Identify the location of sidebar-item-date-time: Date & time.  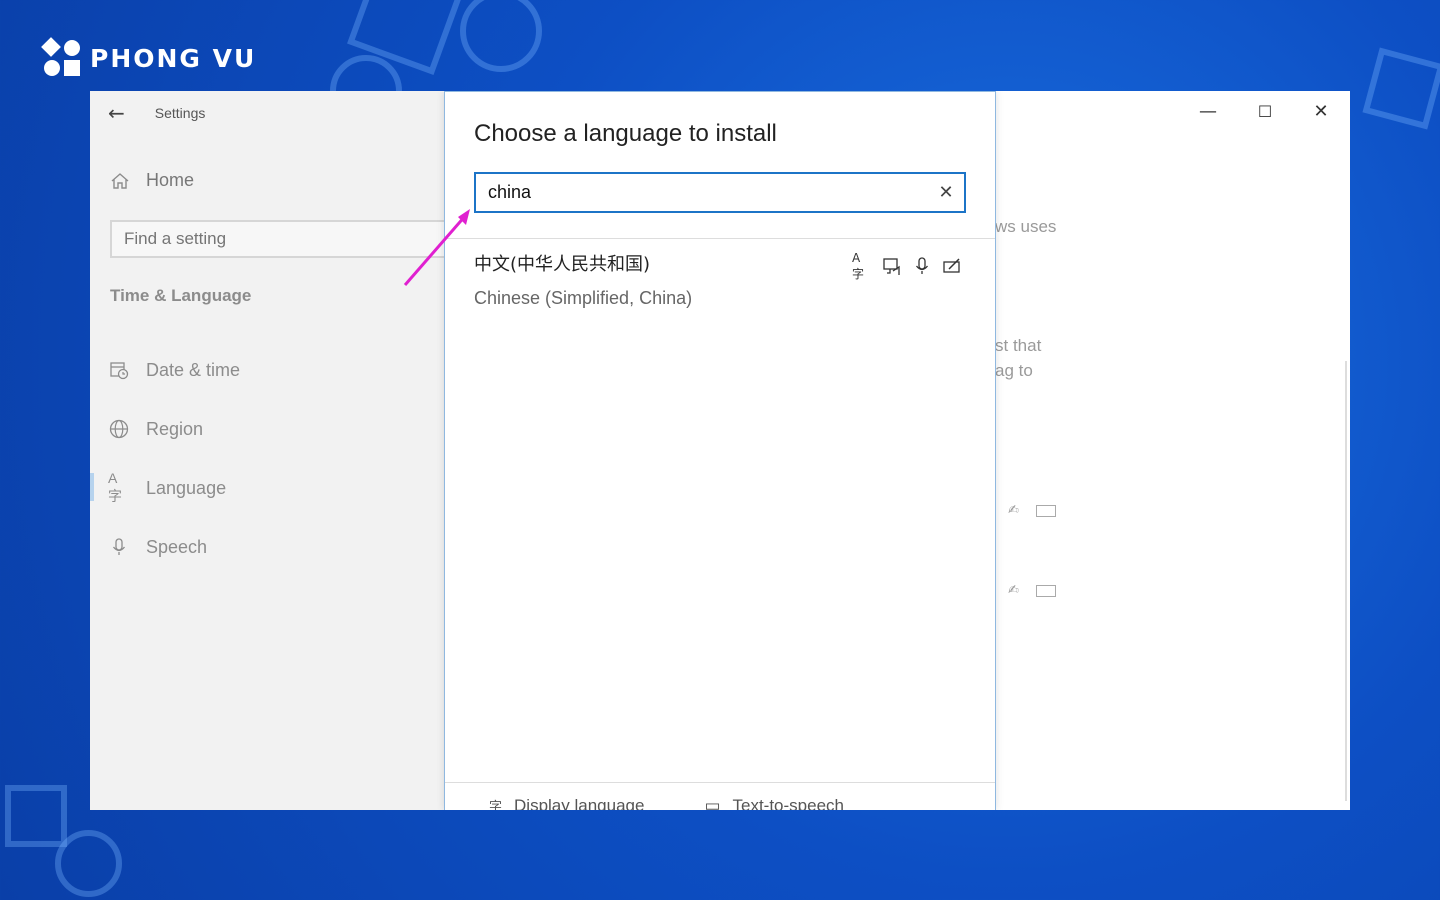
(174, 370).